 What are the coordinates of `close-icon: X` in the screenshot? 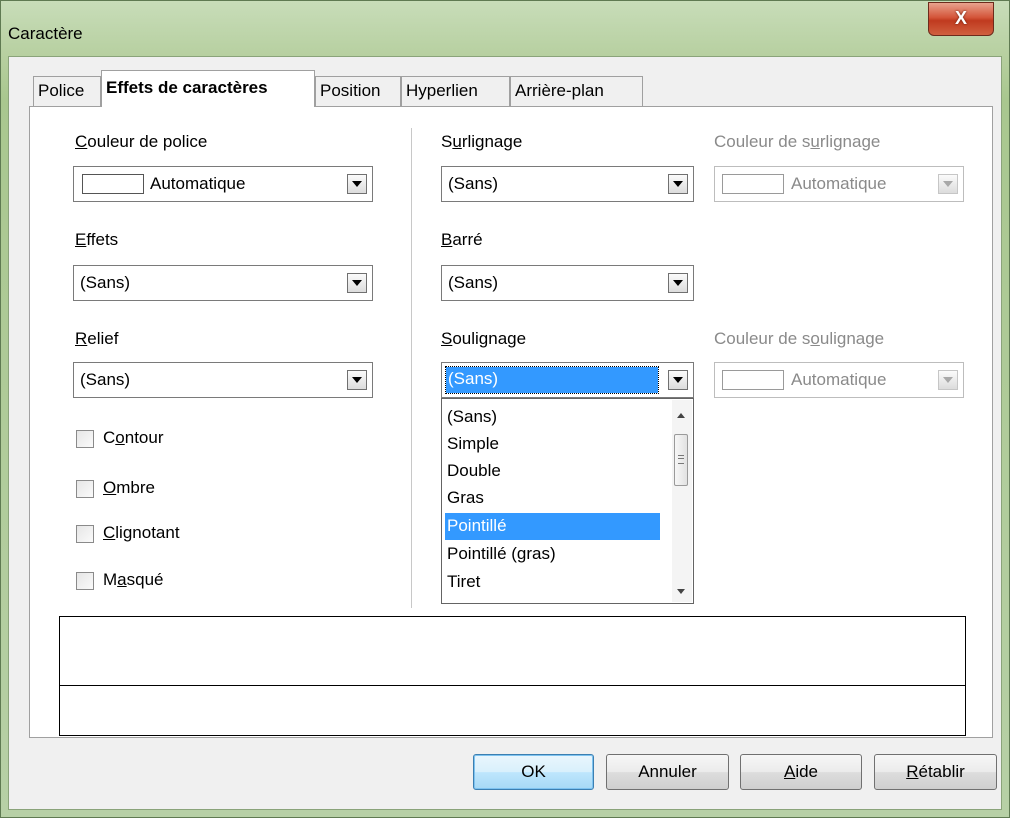 It's located at (960, 18).